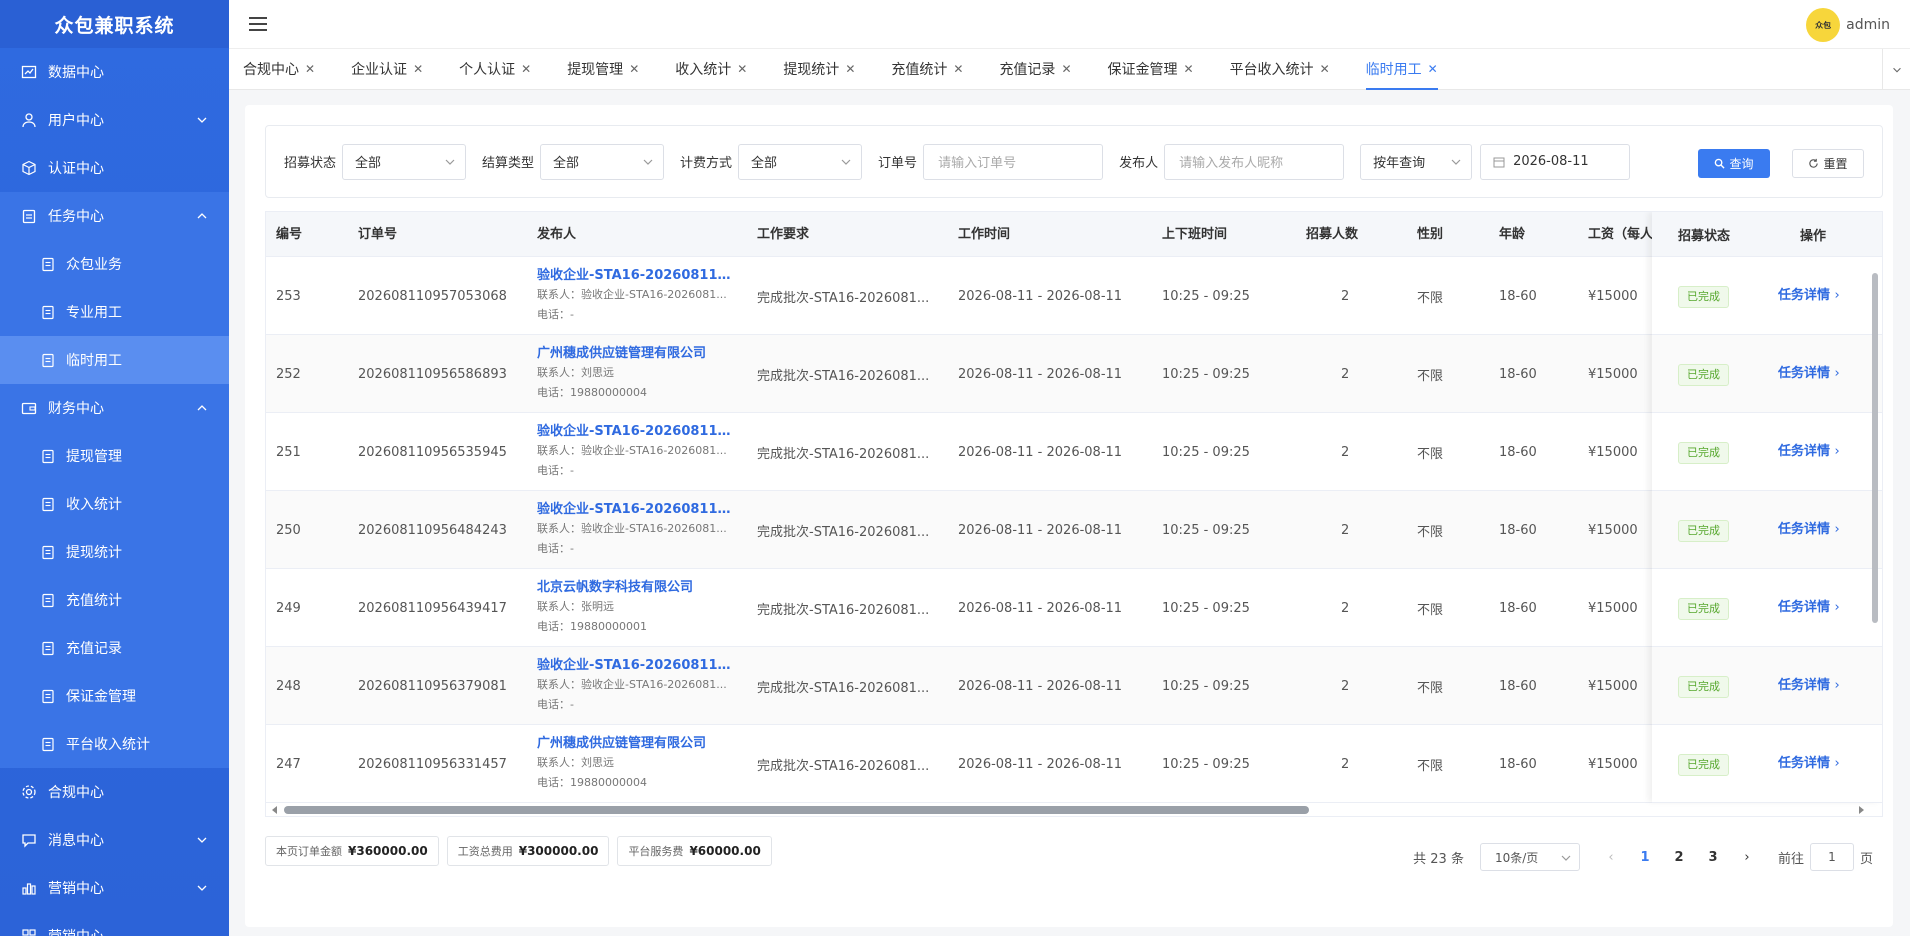 The width and height of the screenshot is (1910, 936). I want to click on grid-icon, so click(29, 931).